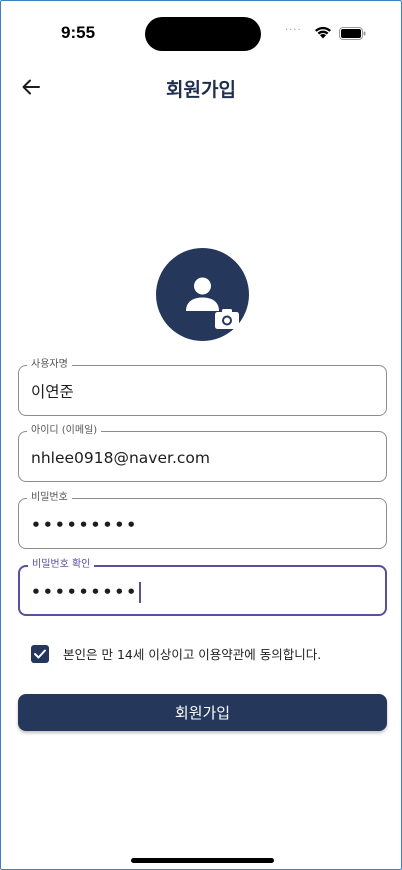  I want to click on username-field: 사용자명 이연준, so click(202, 387).